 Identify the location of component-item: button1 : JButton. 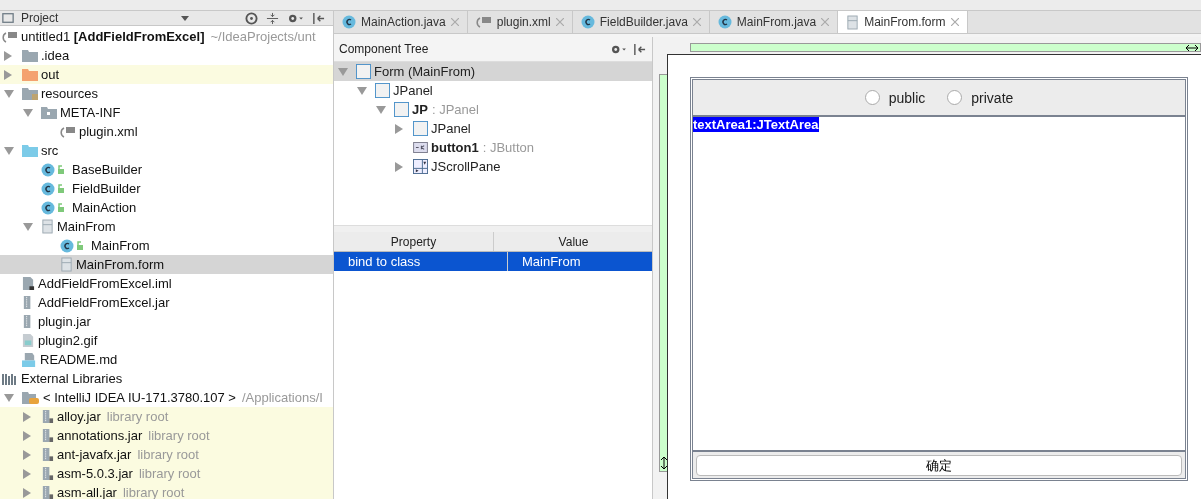
(493, 147).